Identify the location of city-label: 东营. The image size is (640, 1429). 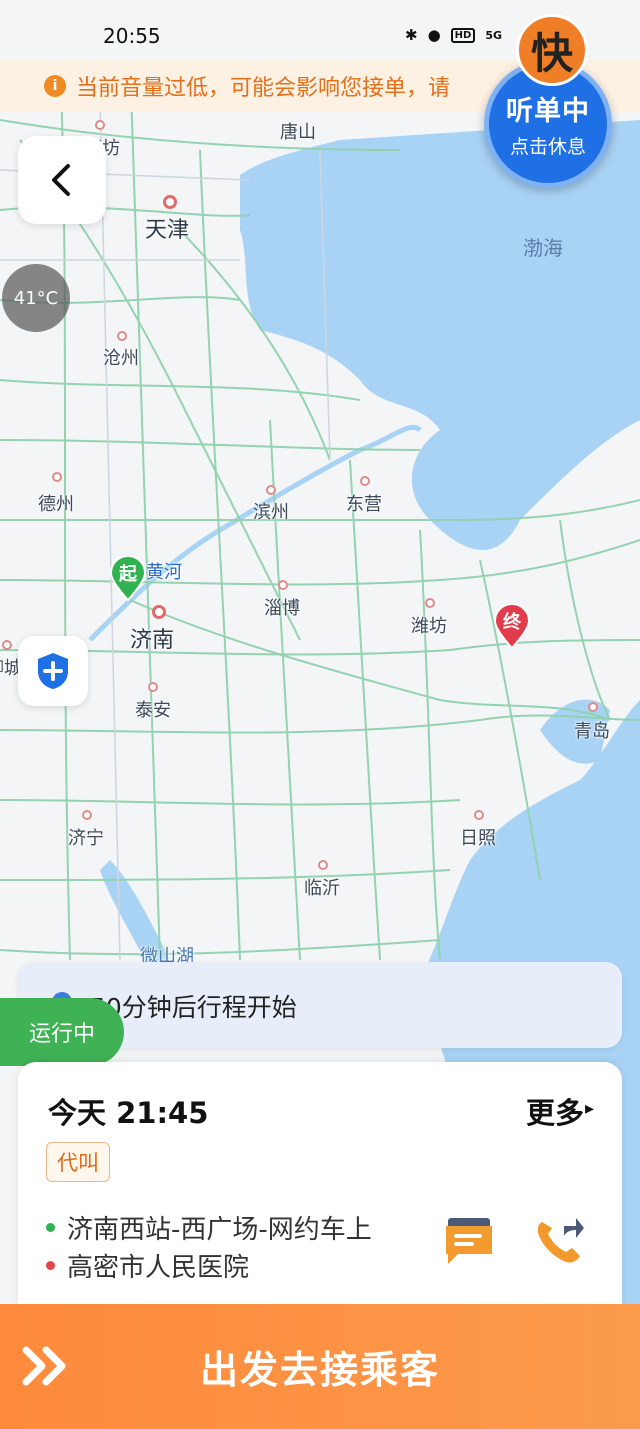
(364, 504).